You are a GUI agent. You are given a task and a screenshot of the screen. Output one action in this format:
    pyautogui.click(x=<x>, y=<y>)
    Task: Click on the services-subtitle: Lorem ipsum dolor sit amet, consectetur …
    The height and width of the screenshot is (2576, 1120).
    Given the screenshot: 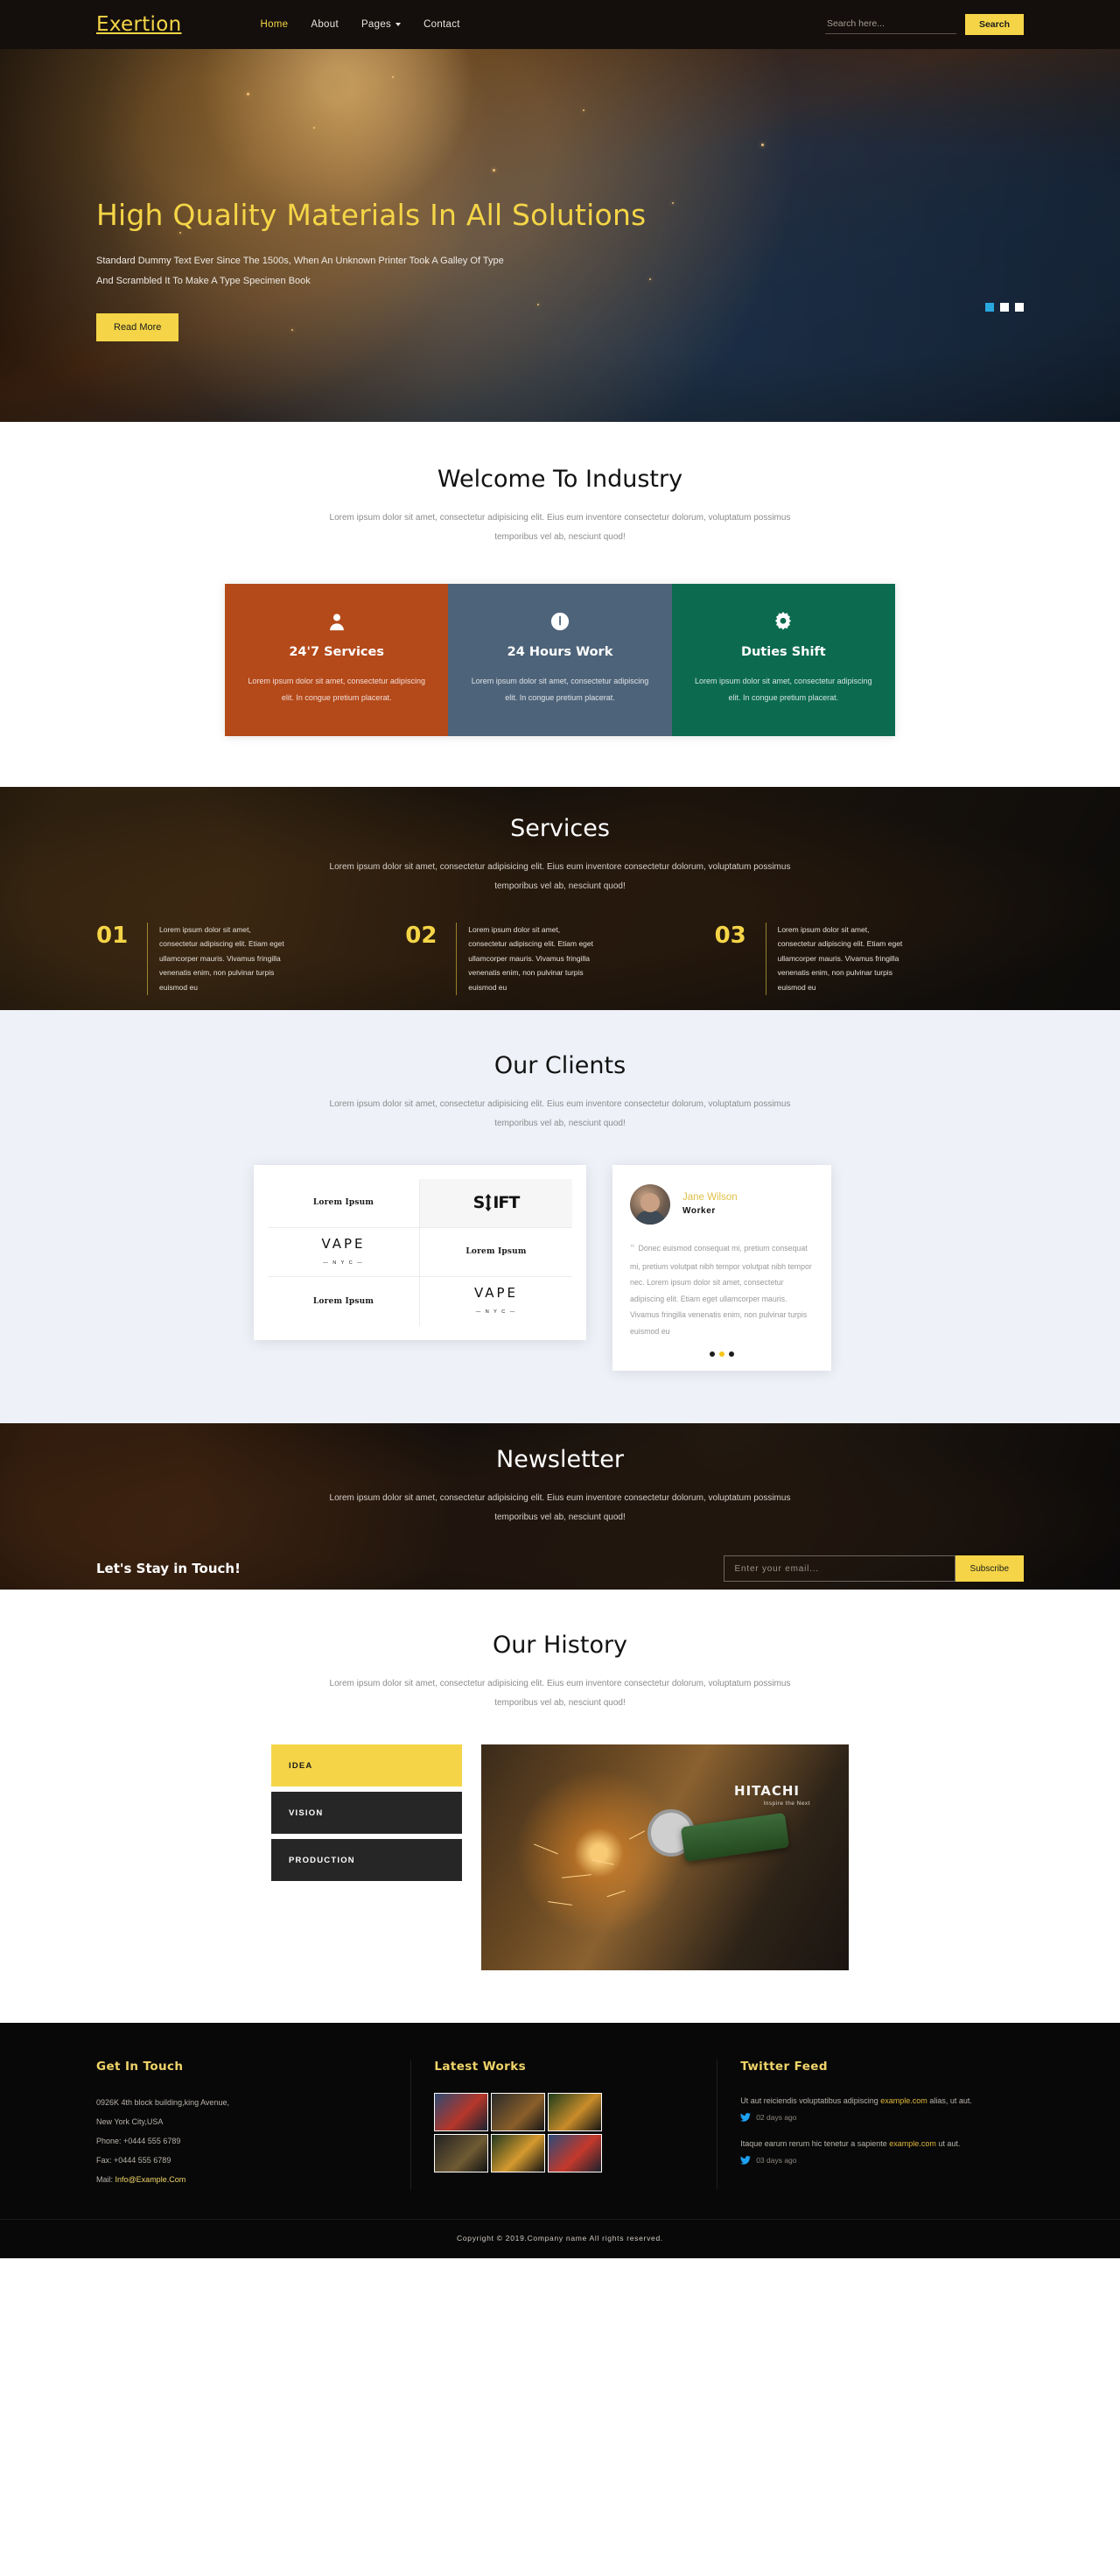 What is the action you would take?
    pyautogui.click(x=560, y=876)
    